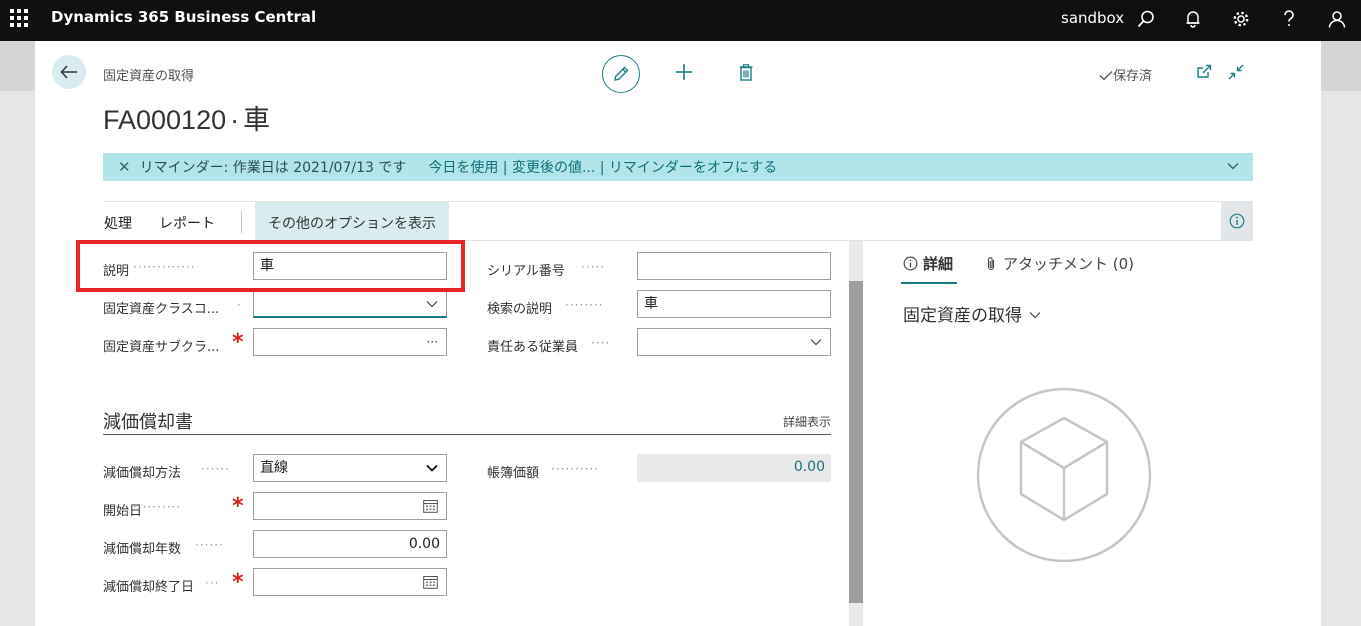  I want to click on responsible-employee-dots: ····, so click(601, 343).